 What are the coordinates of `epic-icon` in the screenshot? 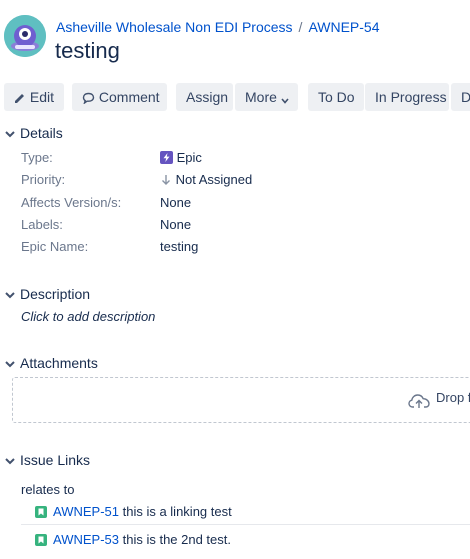 It's located at (166, 157).